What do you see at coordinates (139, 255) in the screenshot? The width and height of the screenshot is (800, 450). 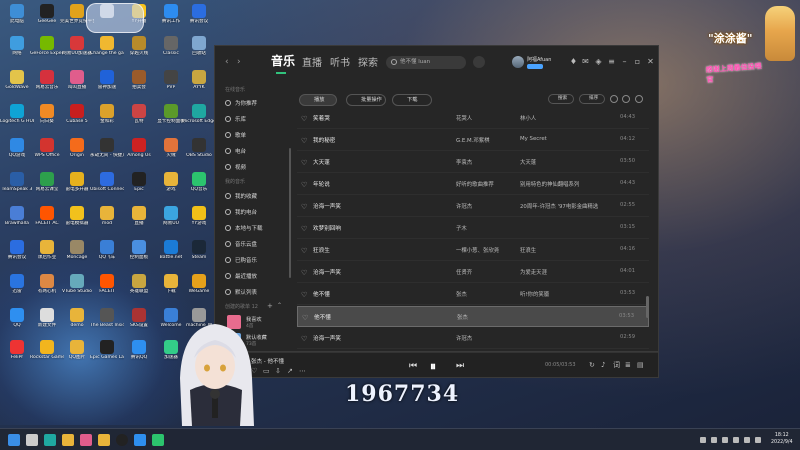 I see `desktop-icon: 控制面板` at bounding box center [139, 255].